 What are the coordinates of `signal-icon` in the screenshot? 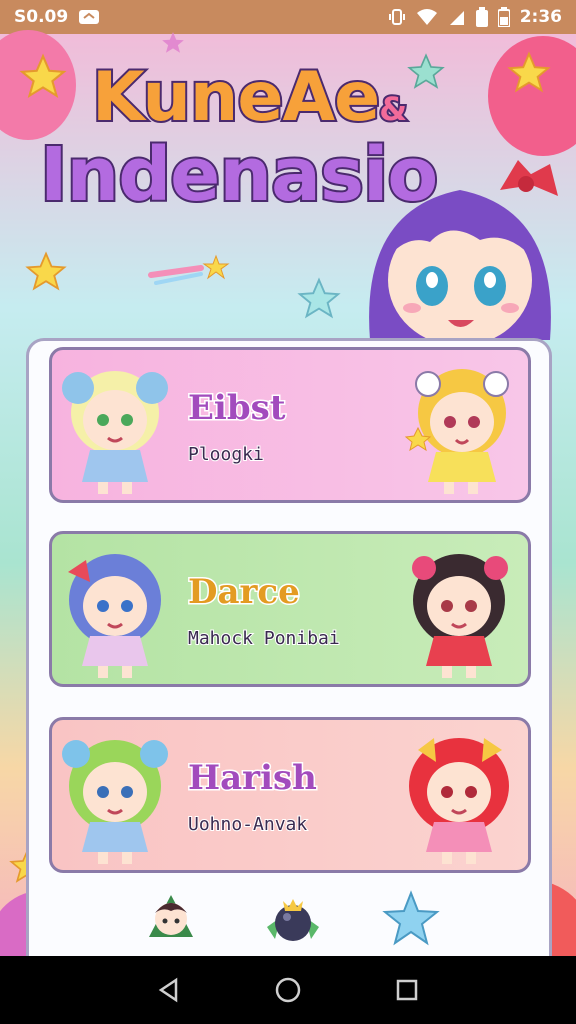 It's located at (457, 17).